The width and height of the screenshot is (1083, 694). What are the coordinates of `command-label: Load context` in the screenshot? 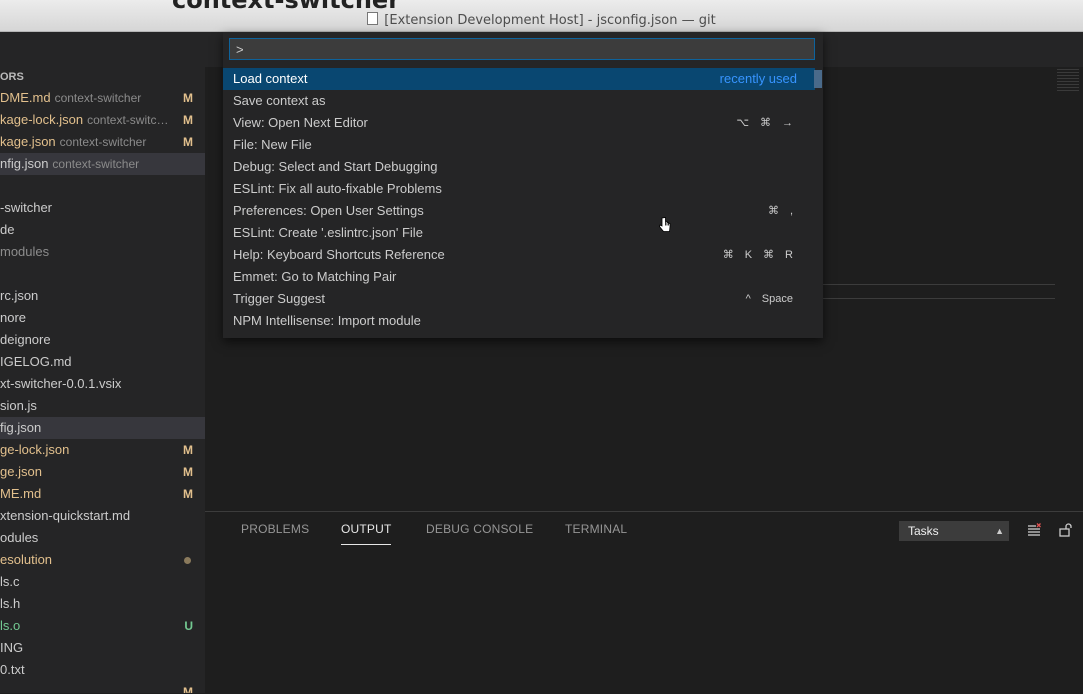 It's located at (270, 78).